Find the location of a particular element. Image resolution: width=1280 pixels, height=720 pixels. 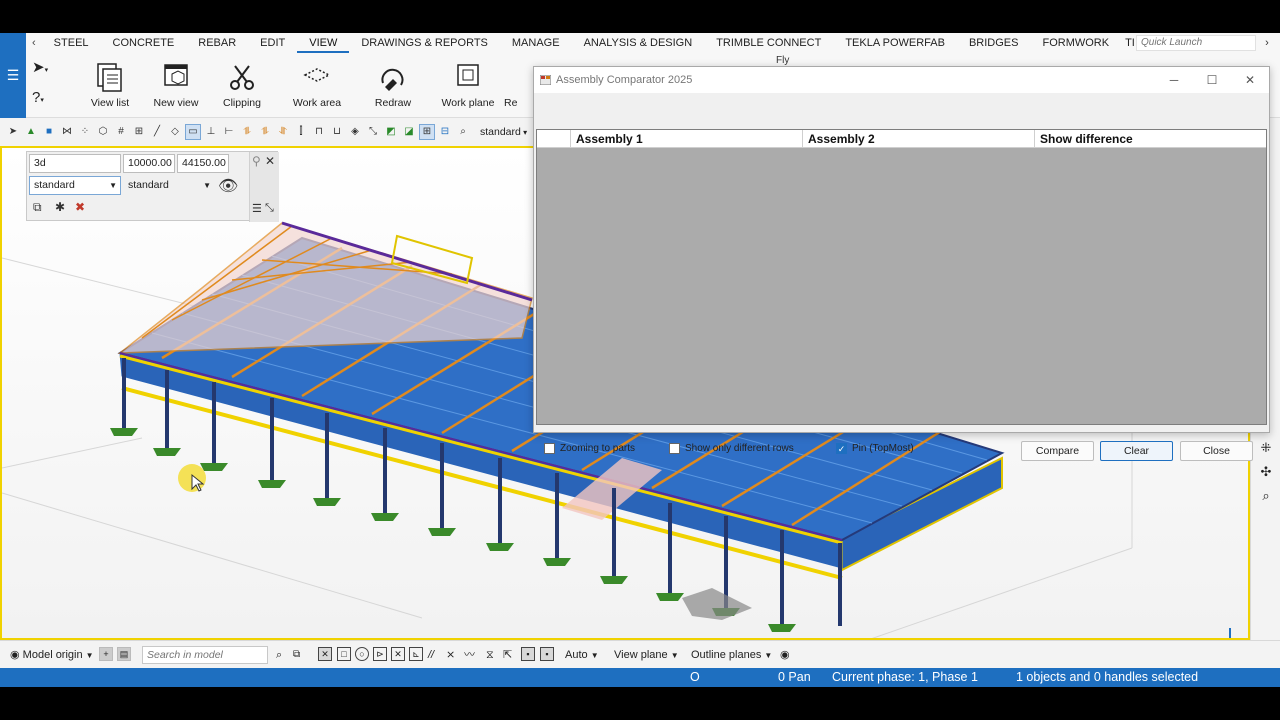

remove-view-icon: ✱ is located at coordinates (60, 207).